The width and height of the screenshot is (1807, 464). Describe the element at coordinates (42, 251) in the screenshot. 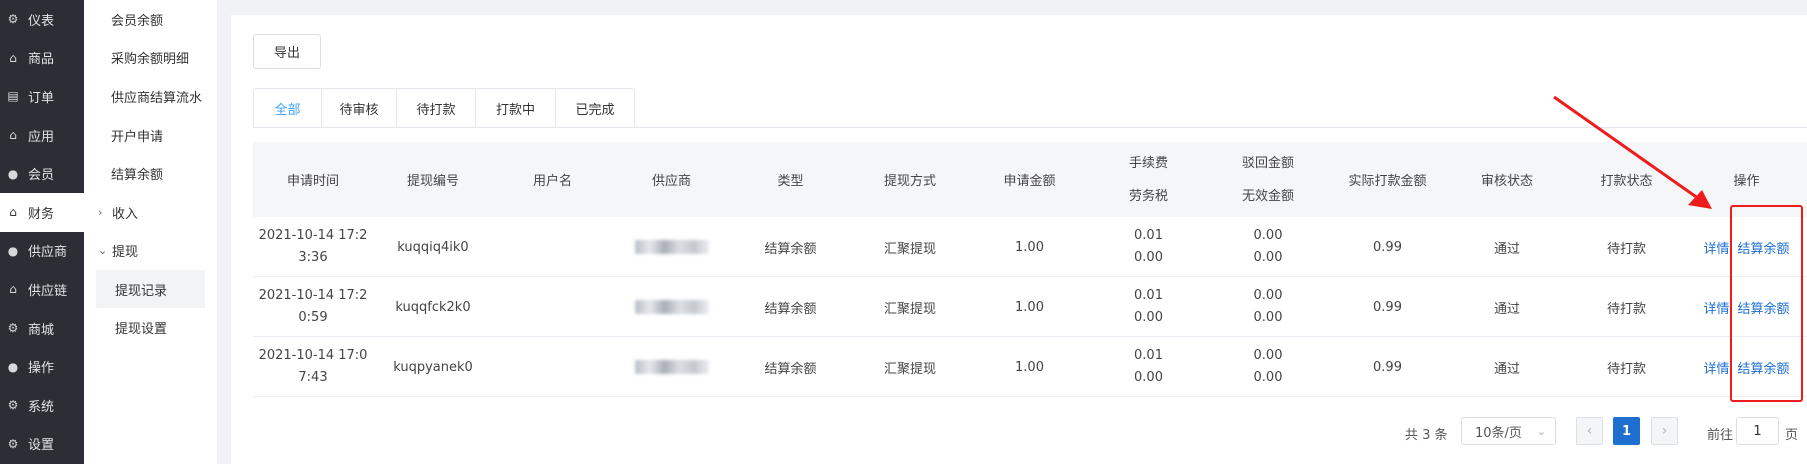

I see `nav-item-supplier: ● 供应商` at that location.